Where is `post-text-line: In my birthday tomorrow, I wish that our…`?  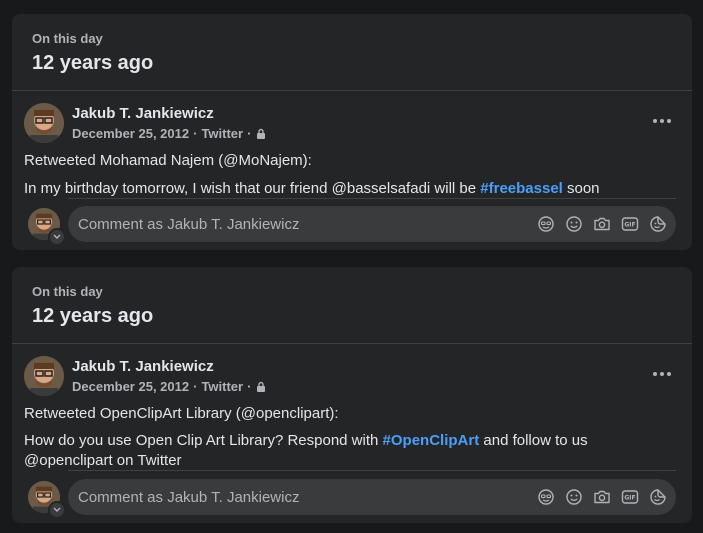
post-text-line: In my birthday tomorrow, I wish that our… is located at coordinates (352, 189).